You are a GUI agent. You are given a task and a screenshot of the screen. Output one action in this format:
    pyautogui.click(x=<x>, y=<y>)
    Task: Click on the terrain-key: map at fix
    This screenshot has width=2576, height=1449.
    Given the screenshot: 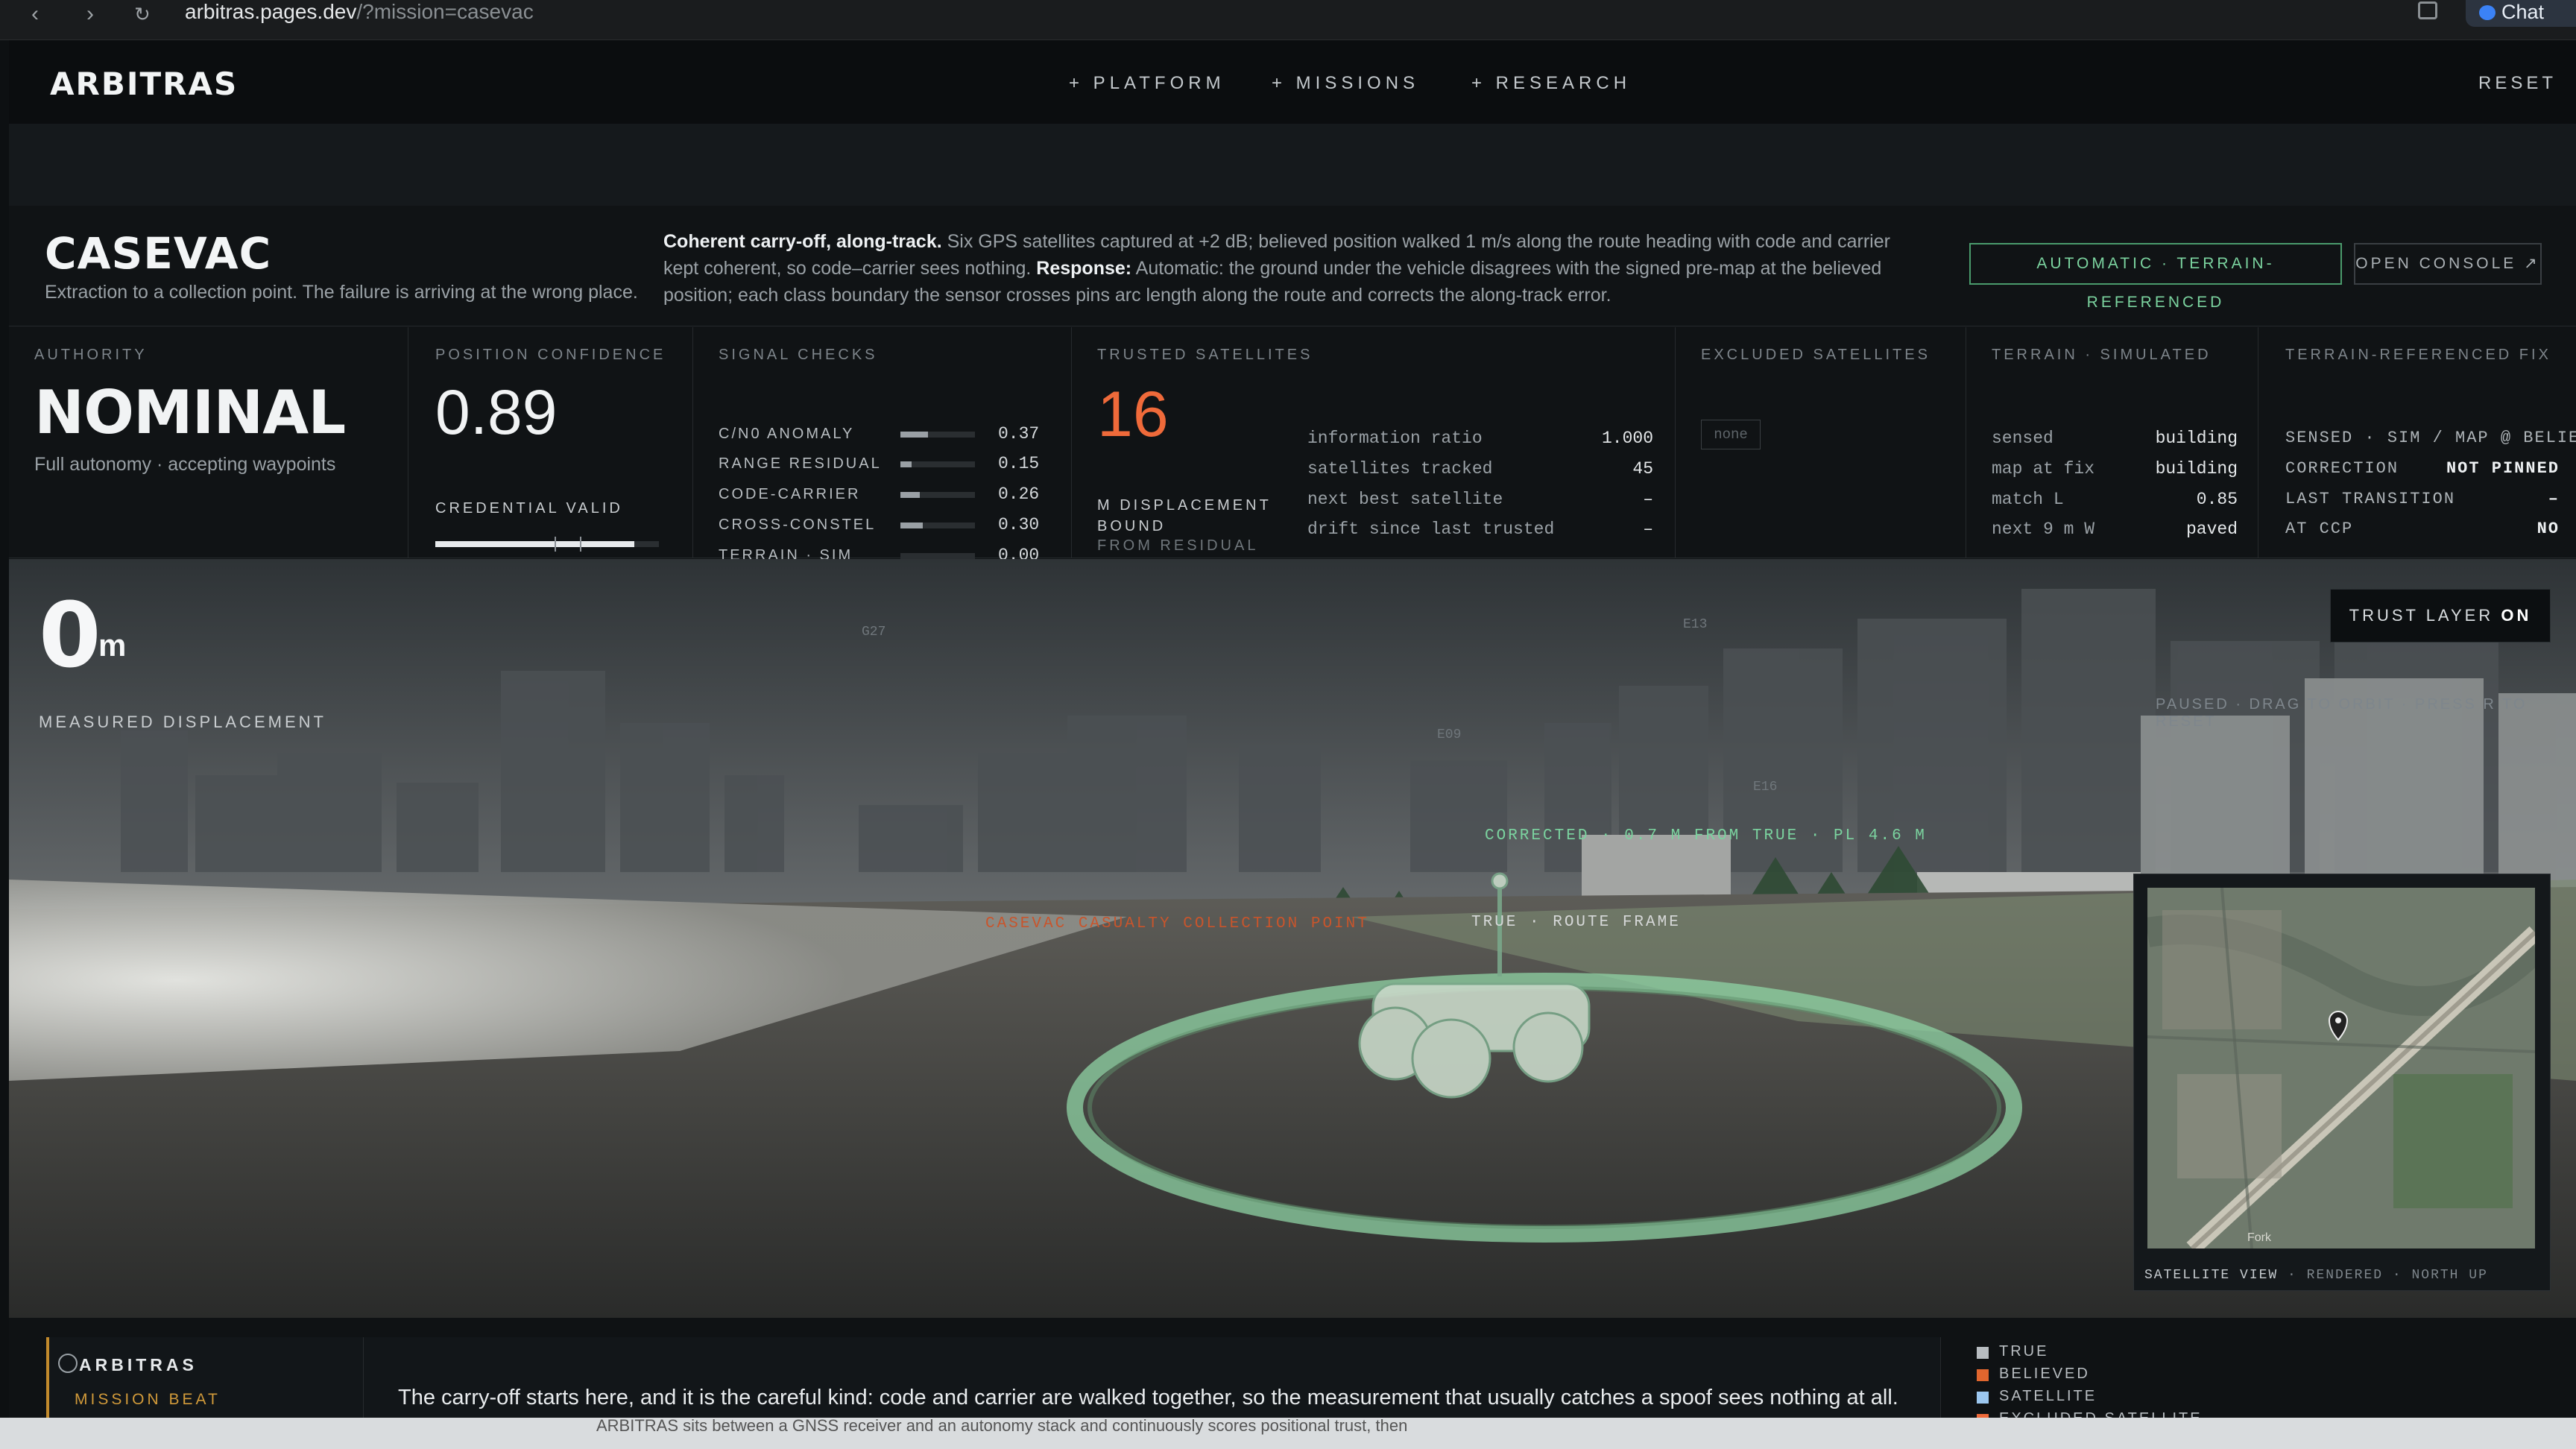 What is the action you would take?
    pyautogui.click(x=2043, y=469)
    